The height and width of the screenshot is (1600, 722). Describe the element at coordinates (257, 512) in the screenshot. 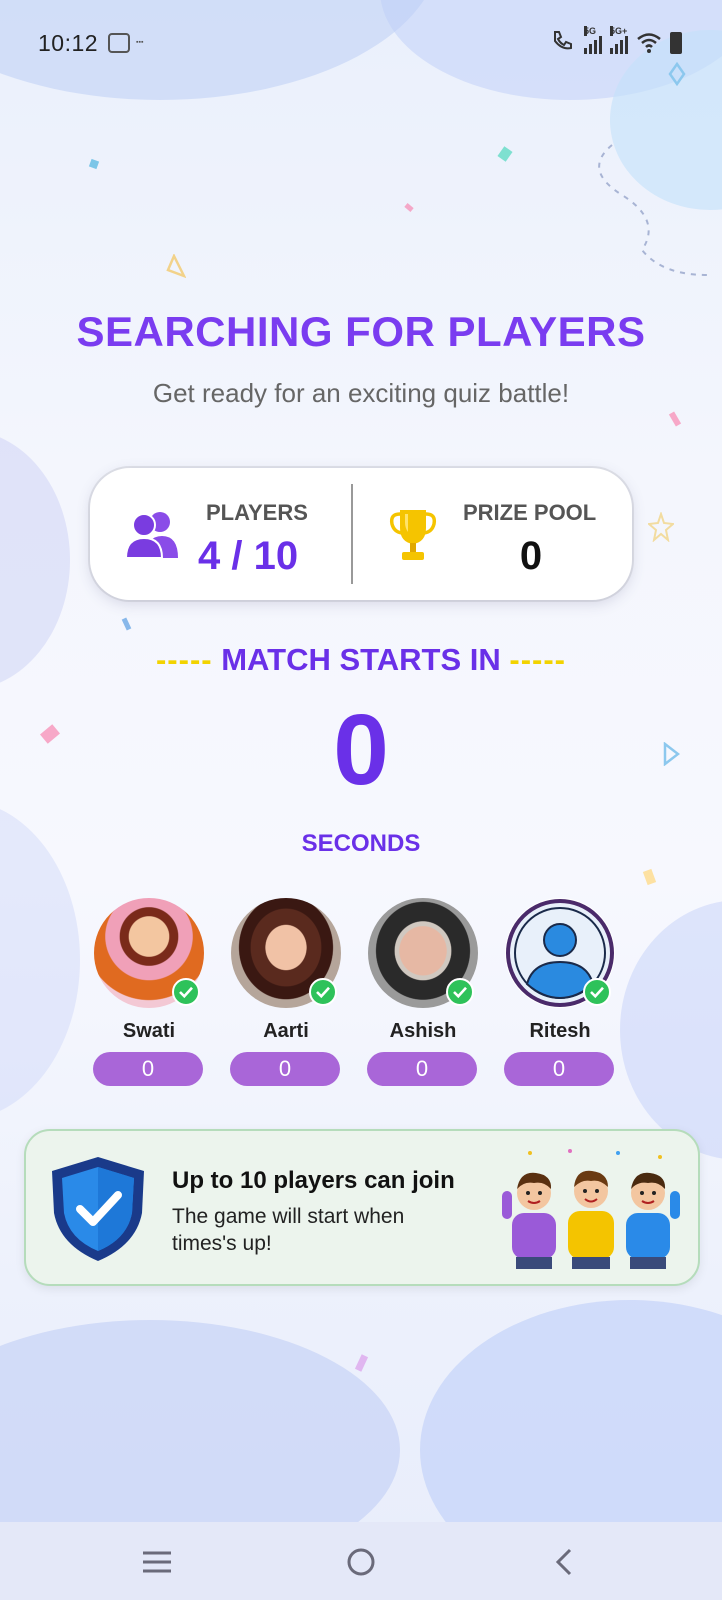

I see `players-label: PLAYERS` at that location.